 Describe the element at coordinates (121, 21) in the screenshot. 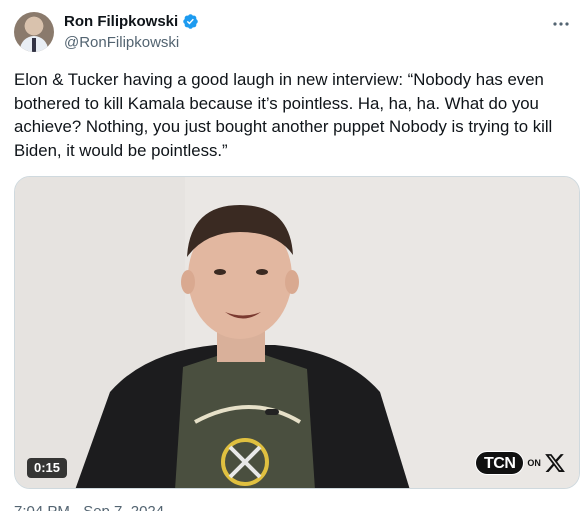

I see `author-display-name: Ron Filipkowski` at that location.